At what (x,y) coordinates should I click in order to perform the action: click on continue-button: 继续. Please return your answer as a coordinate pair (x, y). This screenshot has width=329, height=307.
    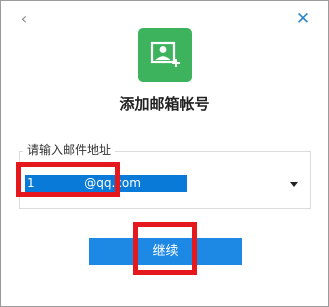
    Looking at the image, I should click on (165, 251).